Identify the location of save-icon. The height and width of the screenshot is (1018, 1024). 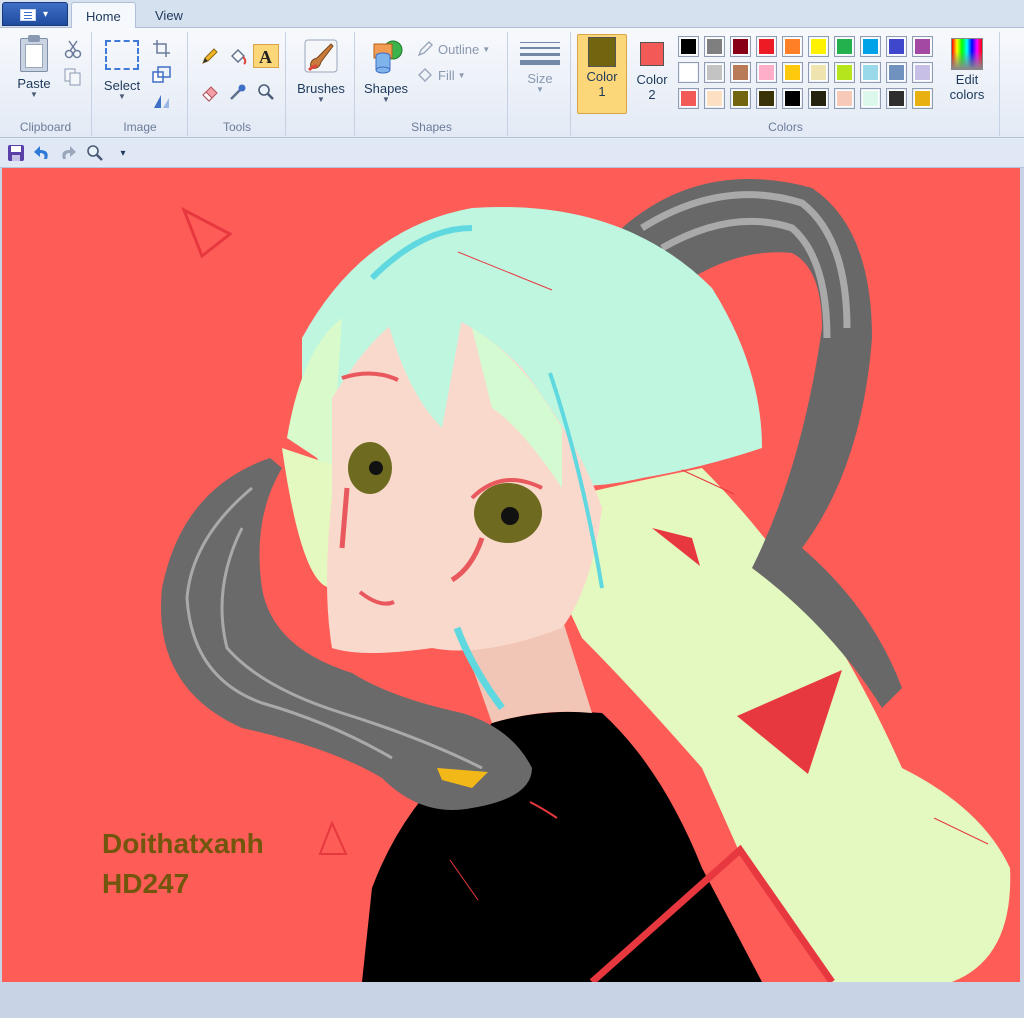
(16, 153).